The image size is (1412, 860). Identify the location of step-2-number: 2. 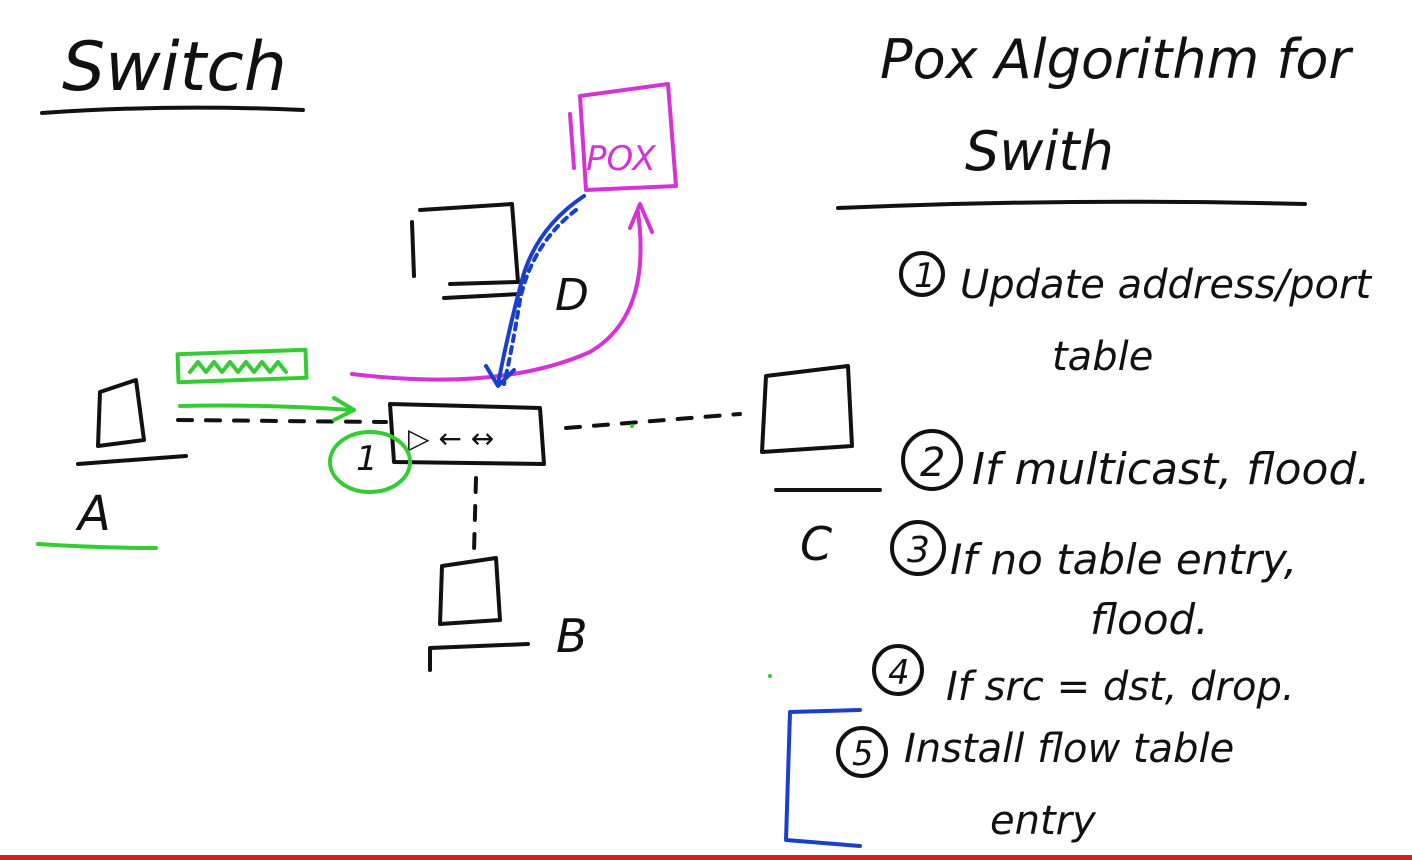
(932, 463).